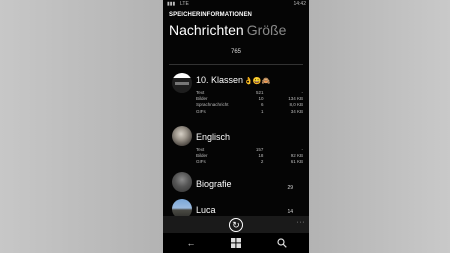 The width and height of the screenshot is (450, 253). I want to click on refresh-icon: ↻, so click(236, 225).